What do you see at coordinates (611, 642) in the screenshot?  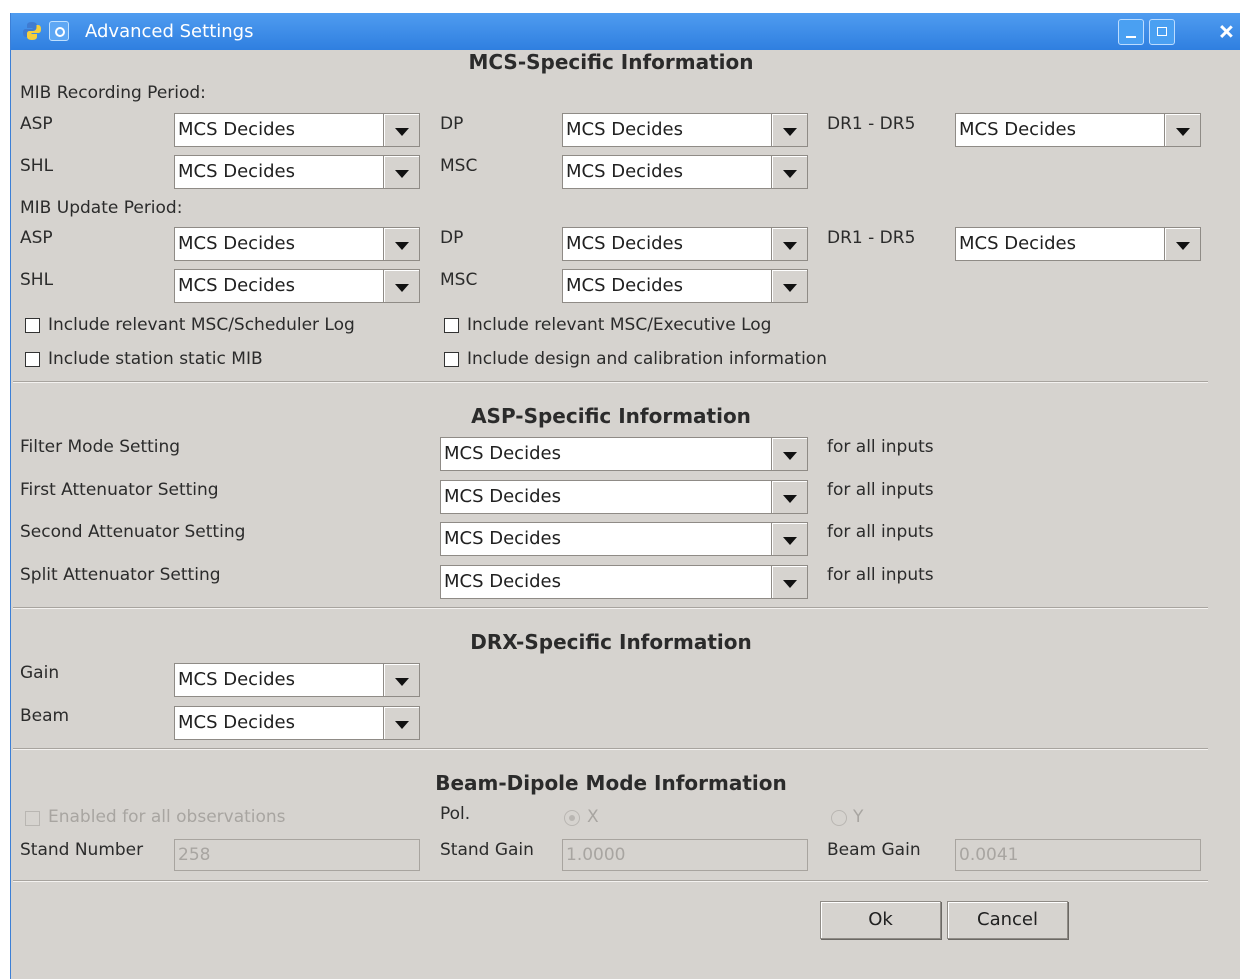 I see `drx-section-title: DRX-Specific Information` at bounding box center [611, 642].